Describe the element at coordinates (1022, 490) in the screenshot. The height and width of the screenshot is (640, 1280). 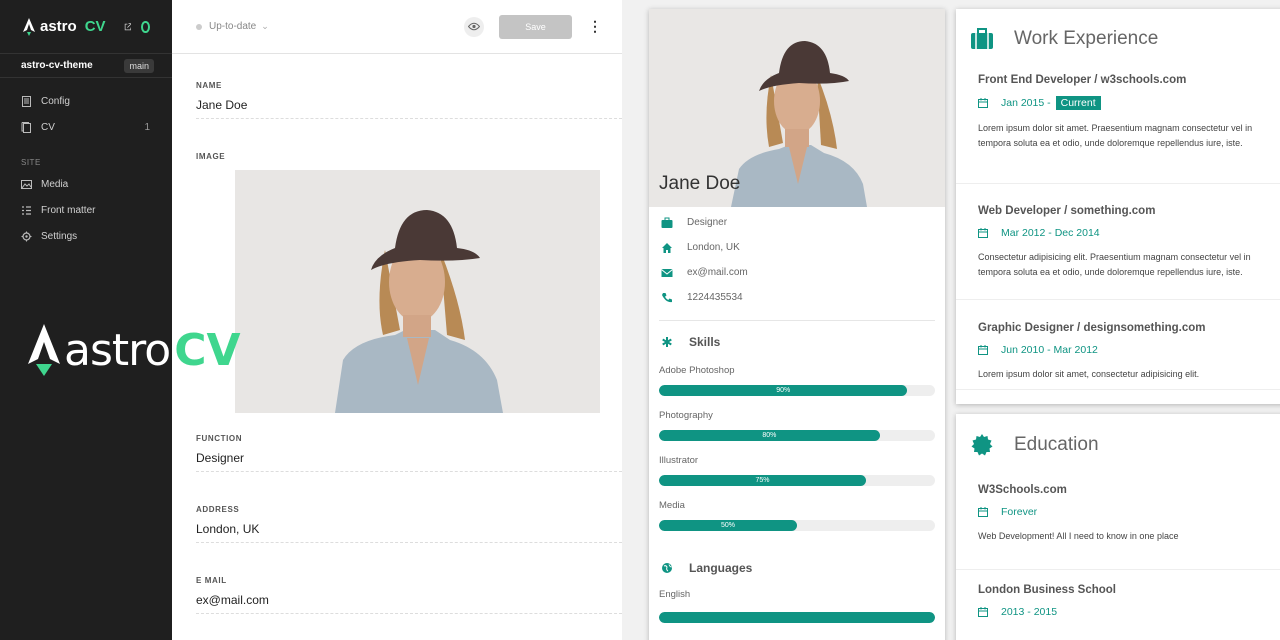
I see `school-name: W3Schools.com` at that location.